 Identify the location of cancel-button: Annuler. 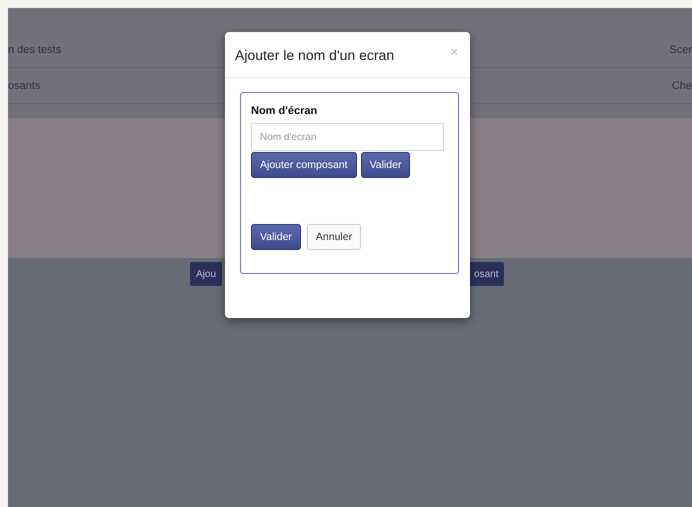
(334, 237).